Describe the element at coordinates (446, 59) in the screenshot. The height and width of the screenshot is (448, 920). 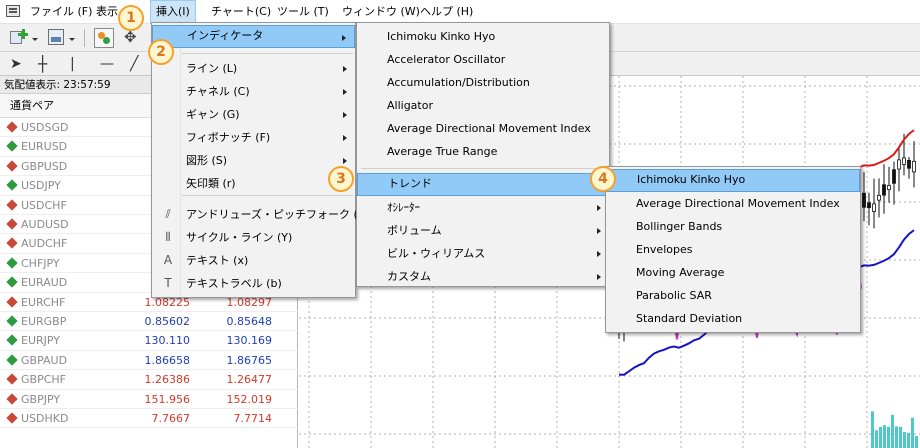
I see `menu-item-label: Accelerator Oscillator` at that location.